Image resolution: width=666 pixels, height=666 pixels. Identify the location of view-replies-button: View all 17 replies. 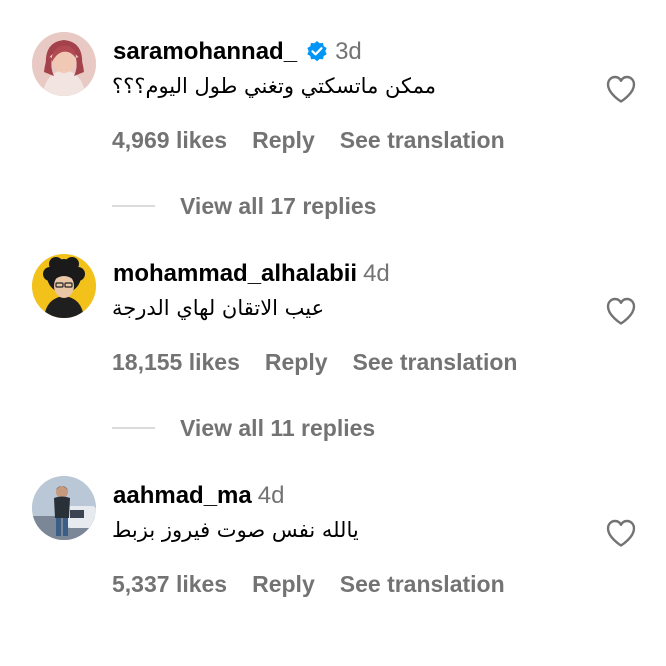
(244, 206).